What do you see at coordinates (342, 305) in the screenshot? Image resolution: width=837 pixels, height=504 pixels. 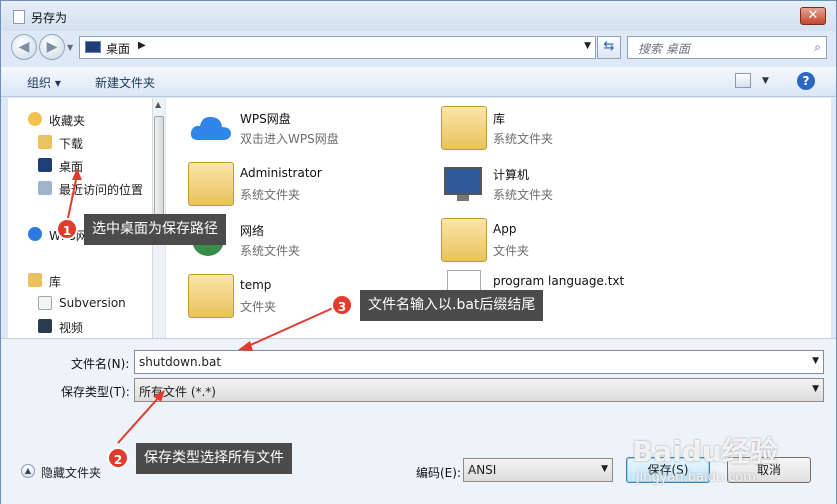 I see `annotation-badge-3: 3` at bounding box center [342, 305].